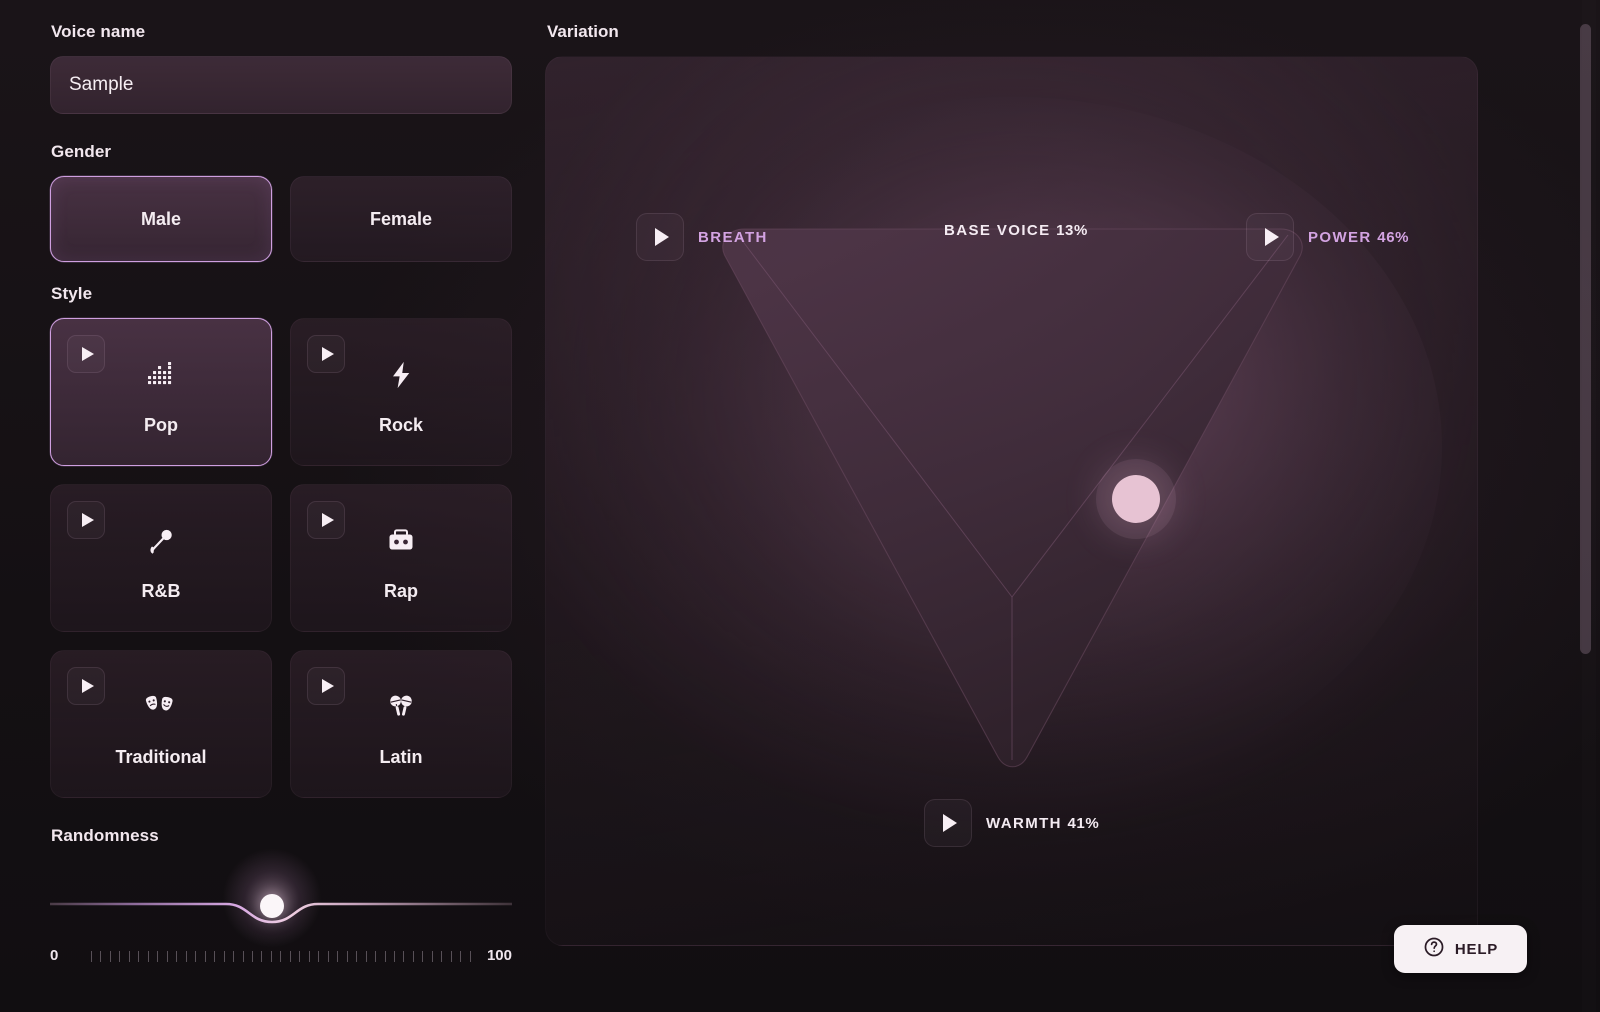  Describe the element at coordinates (54, 955) in the screenshot. I see `randomness-min-label: 0` at that location.